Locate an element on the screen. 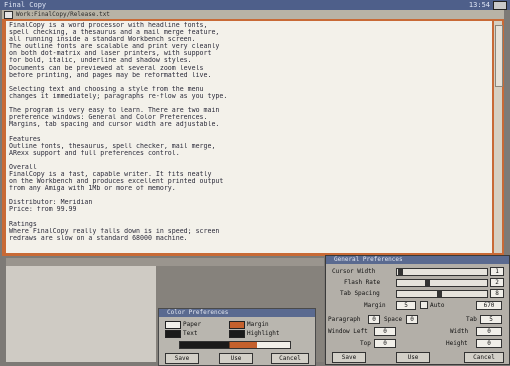 The image size is (510, 366). cursor-width-slider is located at coordinates (442, 272).